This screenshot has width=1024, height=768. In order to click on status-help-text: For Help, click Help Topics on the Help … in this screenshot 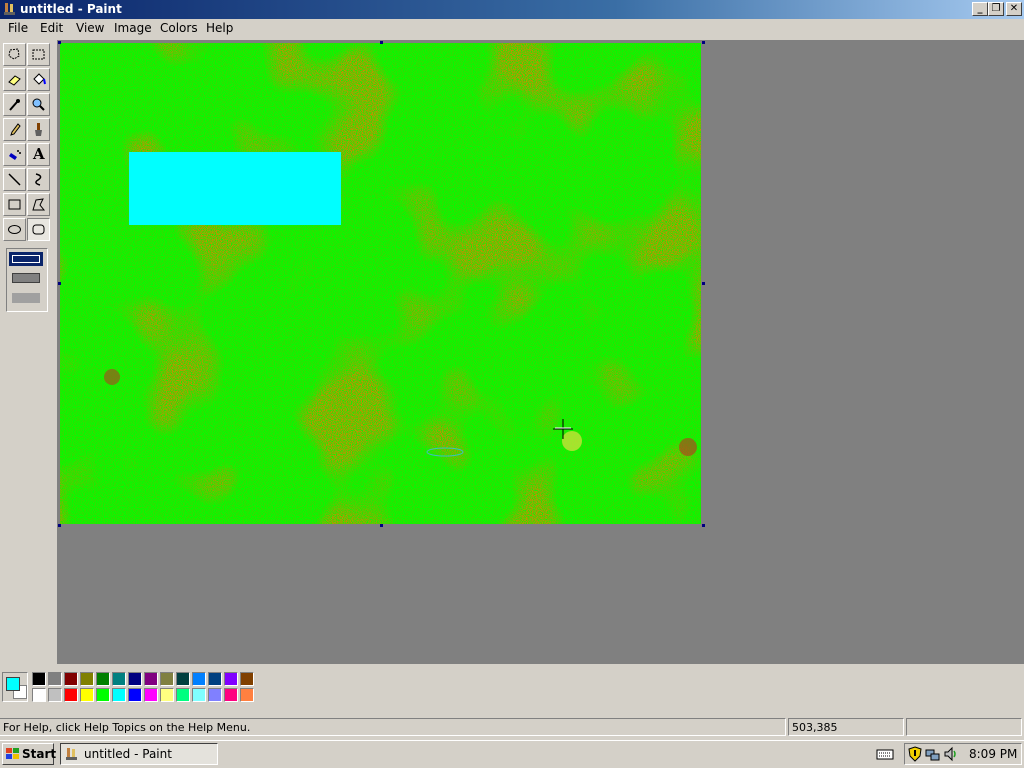, I will do `click(393, 727)`.